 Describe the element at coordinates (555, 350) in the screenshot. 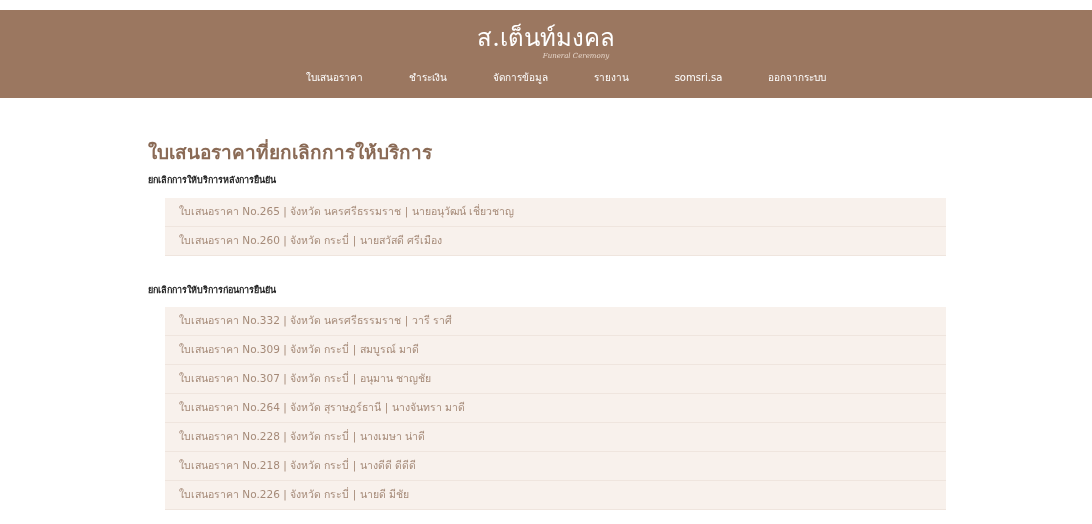

I see `quotation-list-item: ใบเสนอราคา No.309 | จังหวัด กระบี่ | สมบูรณ์ มาดี` at that location.